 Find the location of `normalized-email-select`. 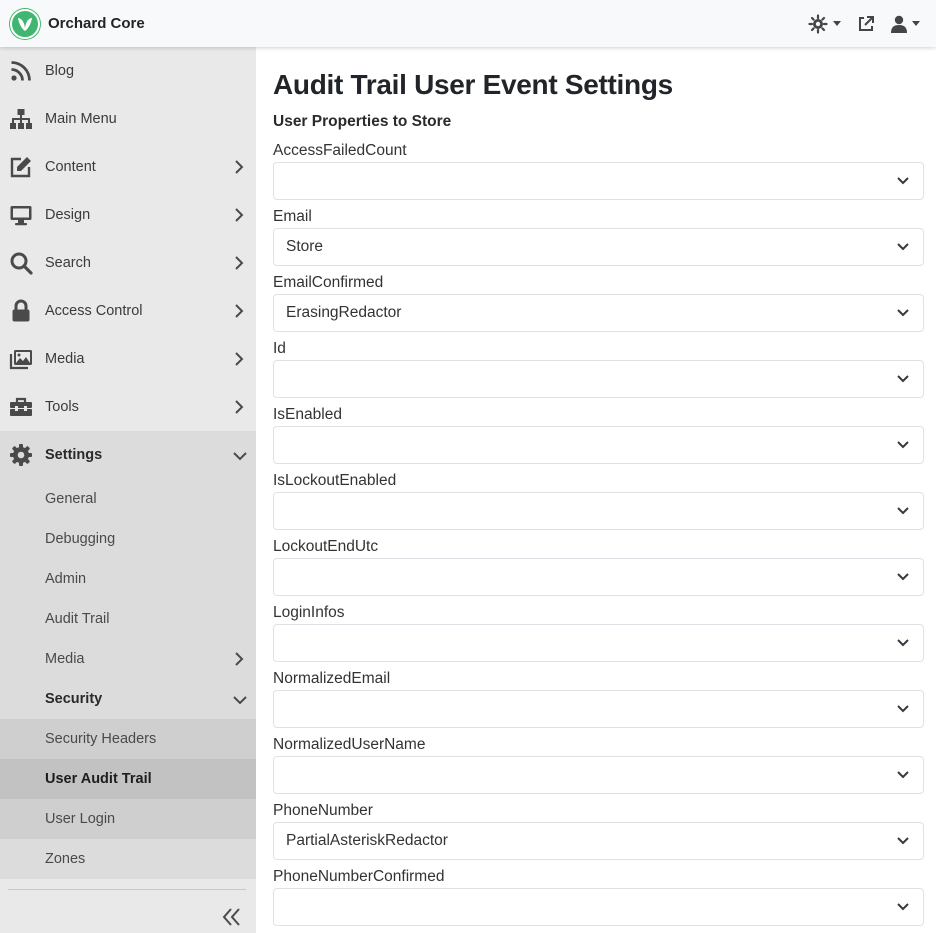

normalized-email-select is located at coordinates (598, 709).